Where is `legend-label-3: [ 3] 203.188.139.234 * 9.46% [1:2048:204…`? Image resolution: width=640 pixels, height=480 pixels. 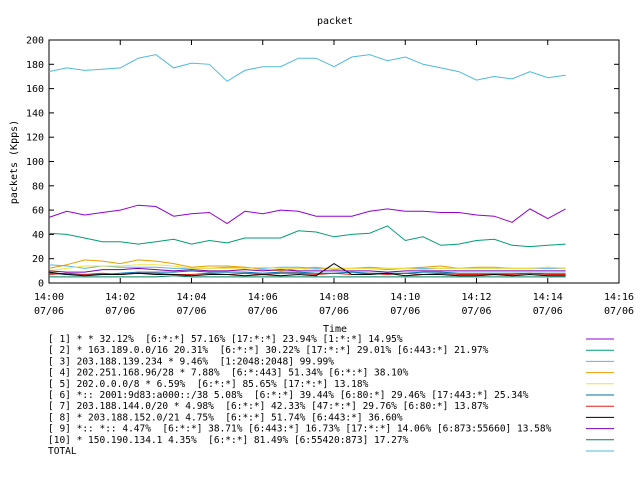 legend-label-3: [ 3] 203.188.139.234 * 9.46% [1:2048:204… is located at coordinates (191, 361).